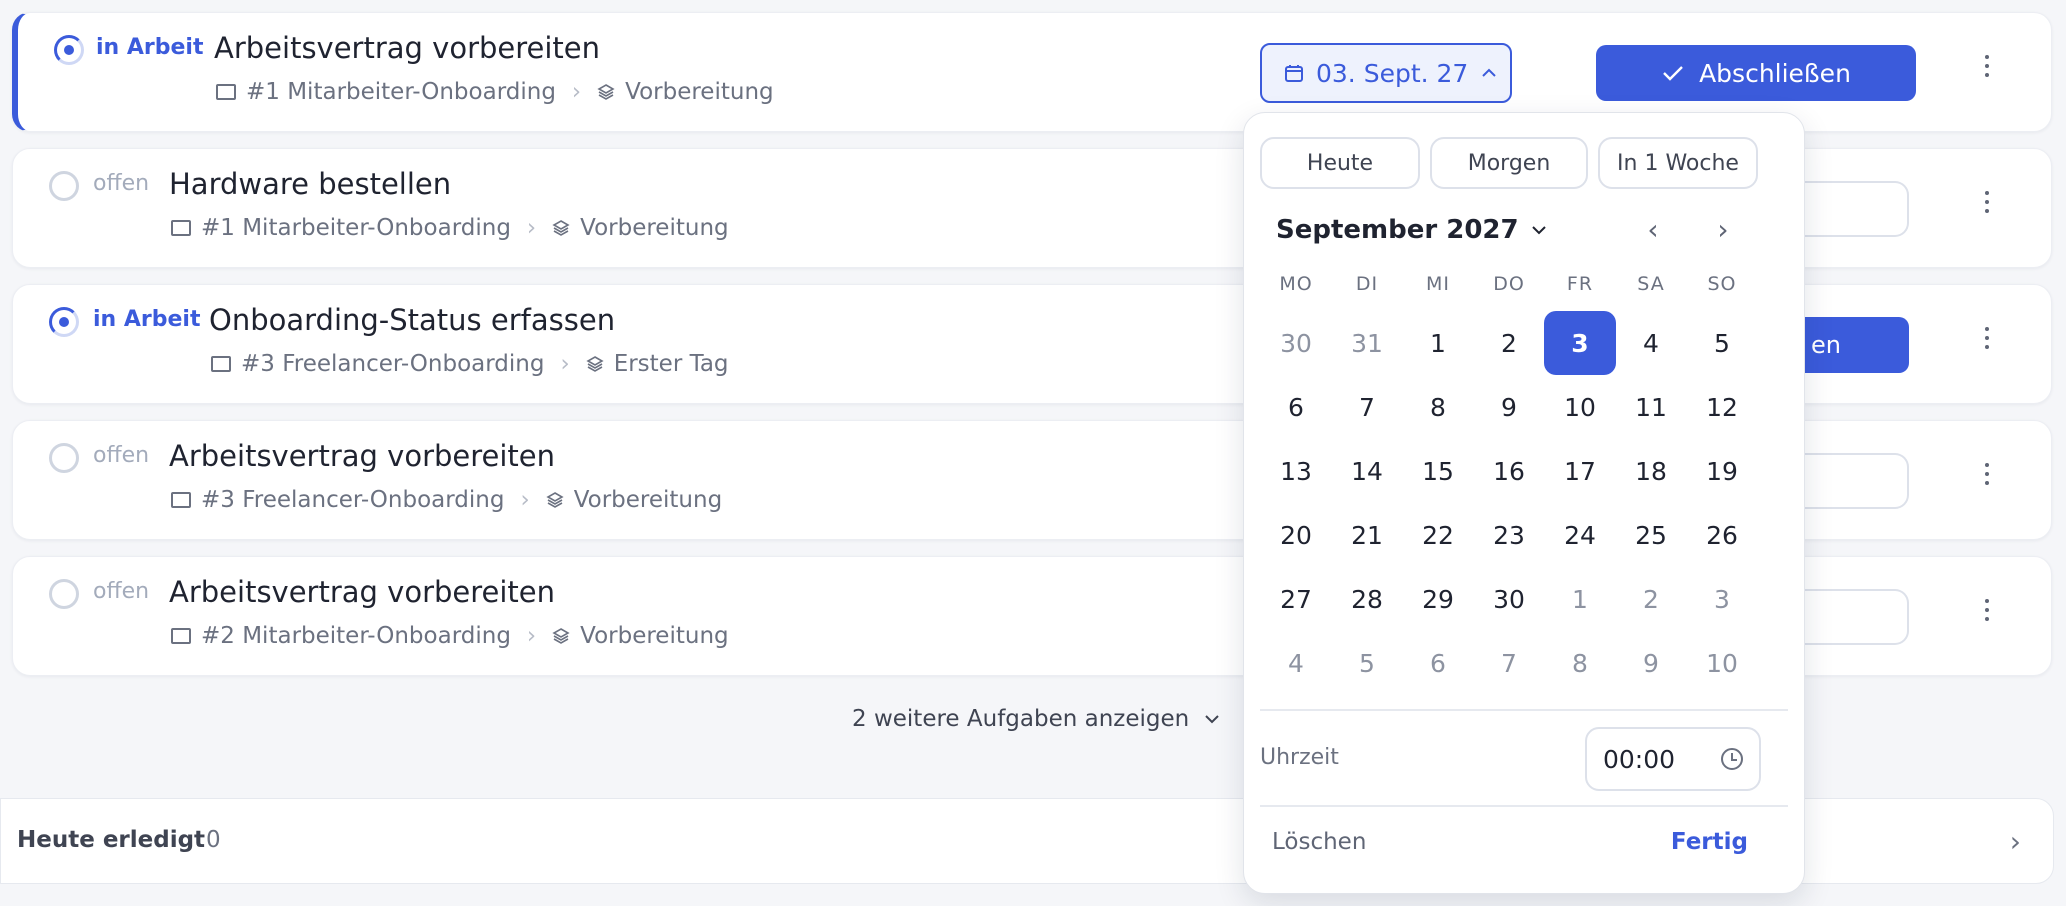  Describe the element at coordinates (1296, 284) in the screenshot. I see `weekday-header: MO` at that location.